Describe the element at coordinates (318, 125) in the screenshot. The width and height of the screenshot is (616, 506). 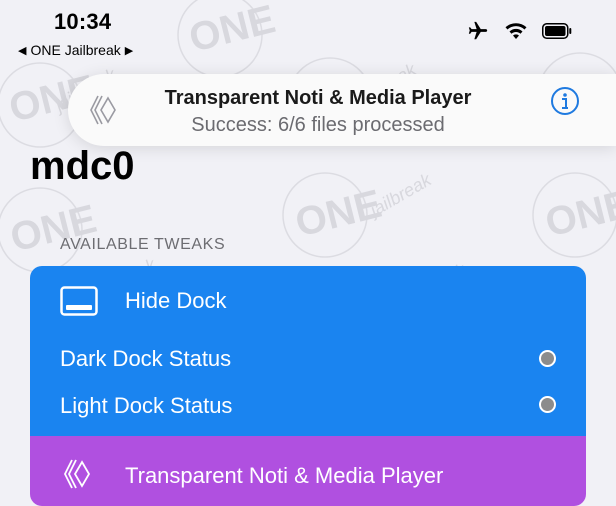
I see `notification-subtitle: Success: 6/6 files processed` at that location.